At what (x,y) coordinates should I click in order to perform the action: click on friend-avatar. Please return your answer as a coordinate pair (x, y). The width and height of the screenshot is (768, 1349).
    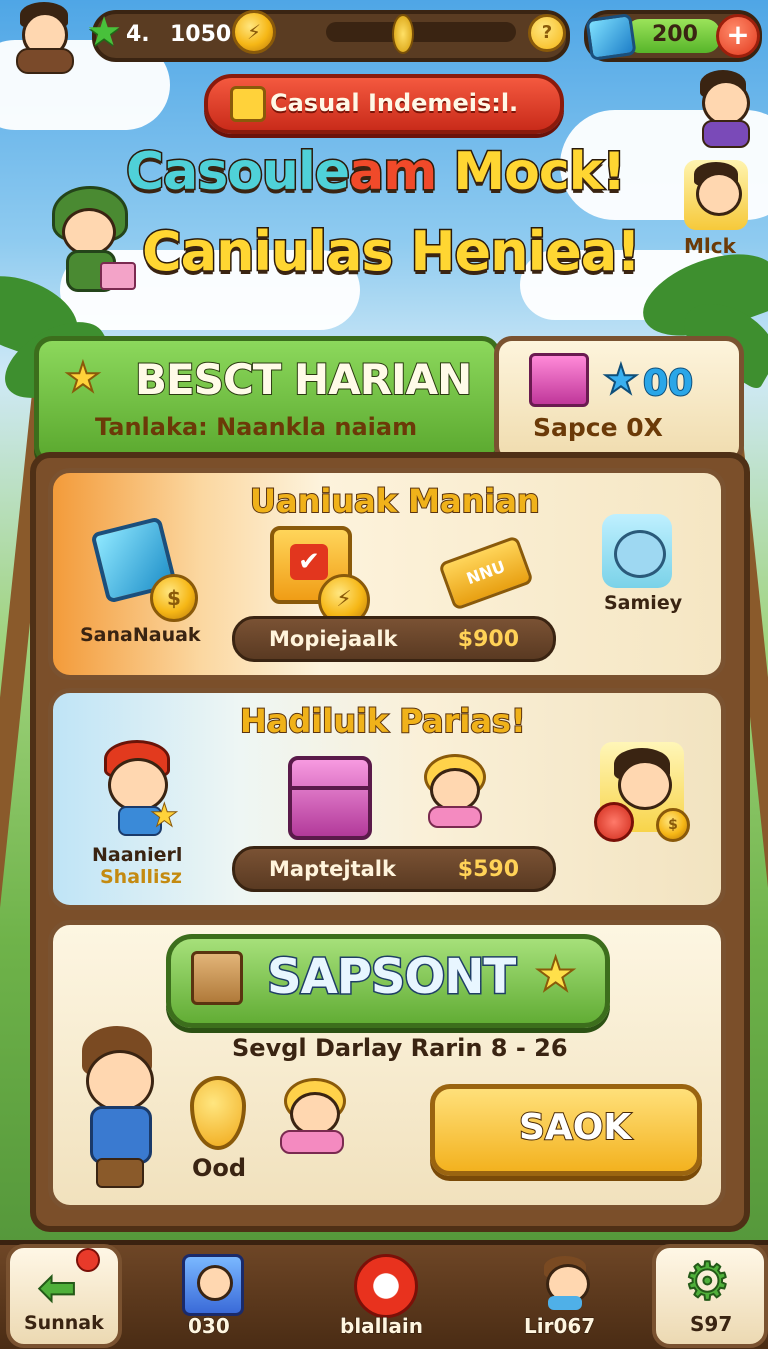
    Looking at the image, I should click on (723, 109).